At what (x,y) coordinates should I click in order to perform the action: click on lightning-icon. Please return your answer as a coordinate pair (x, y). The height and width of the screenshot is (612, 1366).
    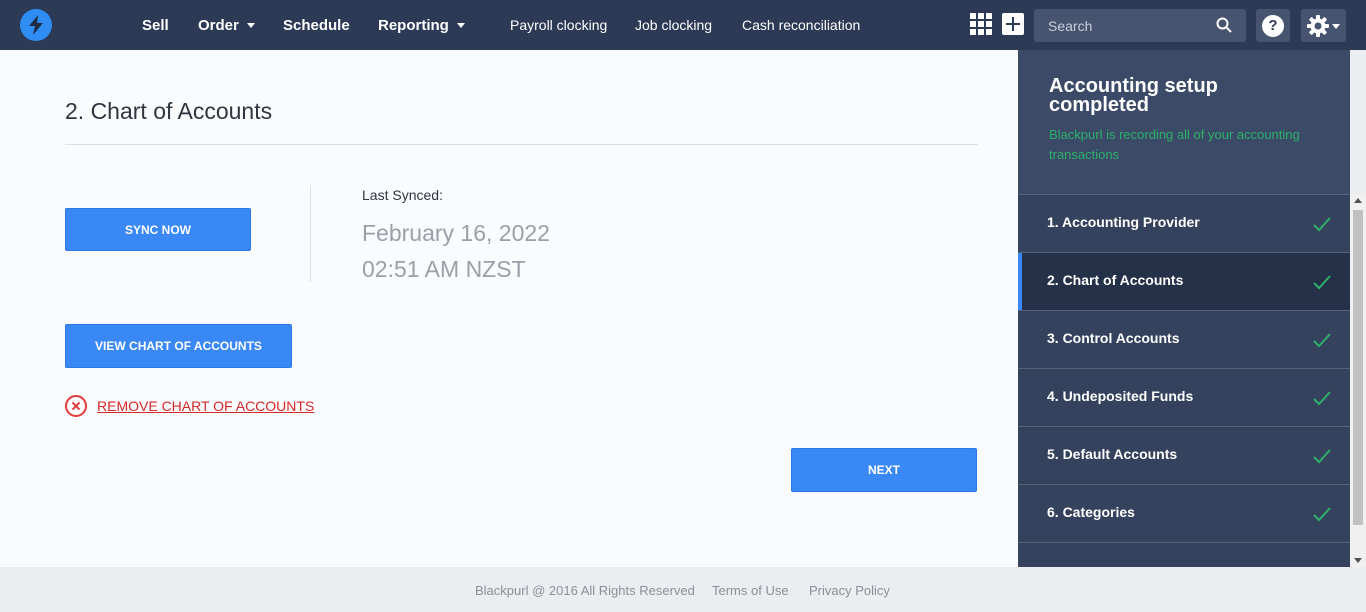
    Looking at the image, I should click on (36, 25).